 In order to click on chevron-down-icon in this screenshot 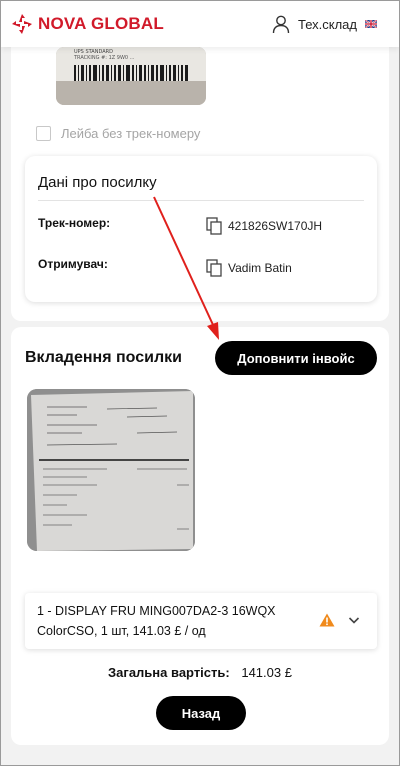, I will do `click(354, 620)`.